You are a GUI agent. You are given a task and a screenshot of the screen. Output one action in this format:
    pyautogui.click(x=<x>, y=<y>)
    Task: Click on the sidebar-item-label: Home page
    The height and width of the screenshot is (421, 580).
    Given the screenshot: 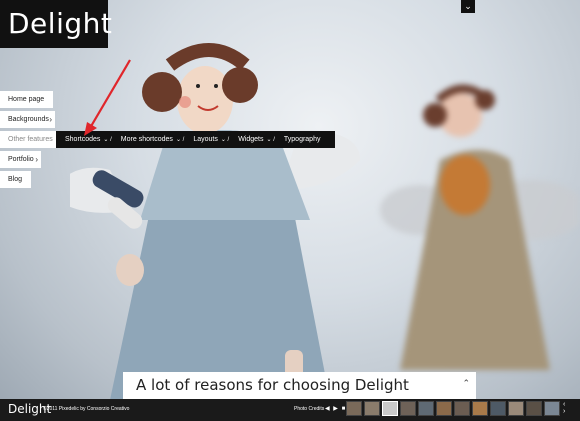 What is the action you would take?
    pyautogui.click(x=26, y=99)
    